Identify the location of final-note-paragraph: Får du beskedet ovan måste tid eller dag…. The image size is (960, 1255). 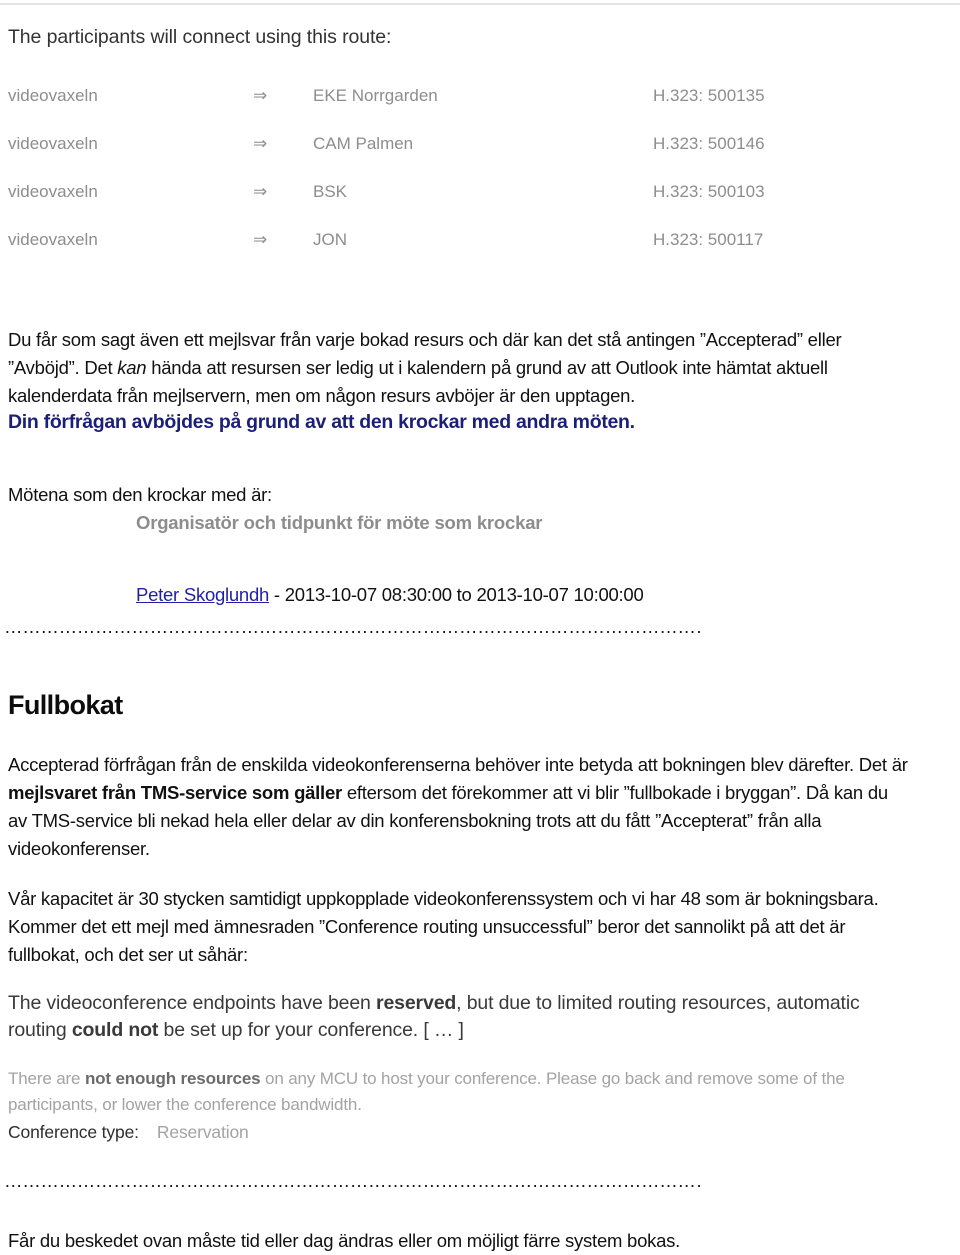
(344, 1240).